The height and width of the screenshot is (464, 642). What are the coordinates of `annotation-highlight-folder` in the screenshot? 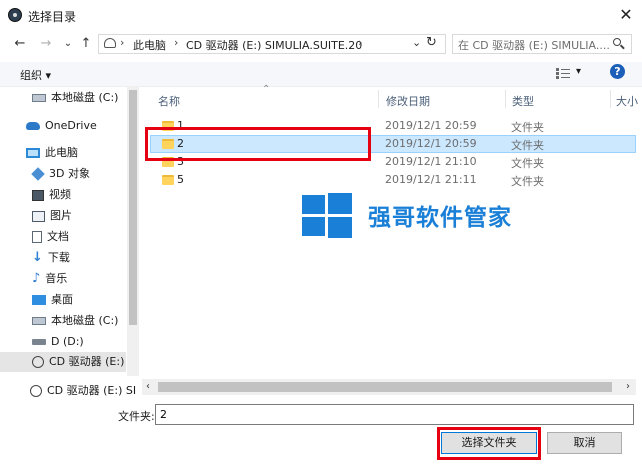 It's located at (258, 144).